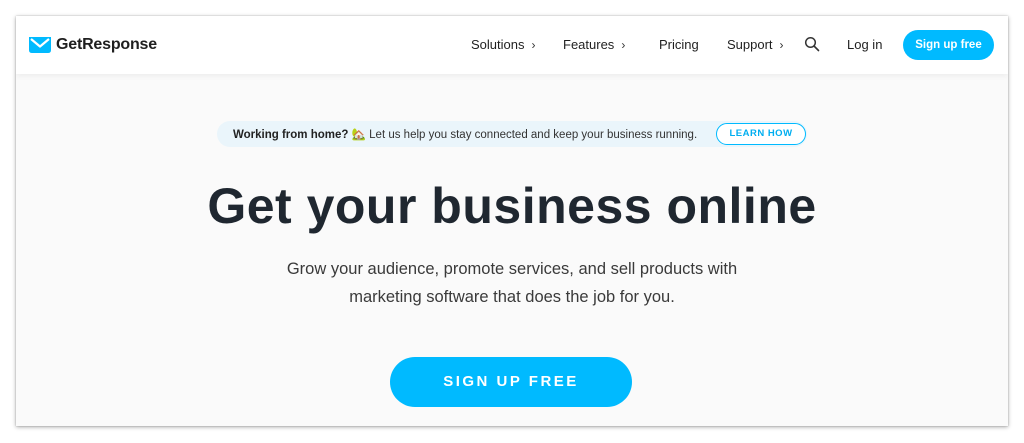  What do you see at coordinates (812, 44) in the screenshot?
I see `search-icon` at bounding box center [812, 44].